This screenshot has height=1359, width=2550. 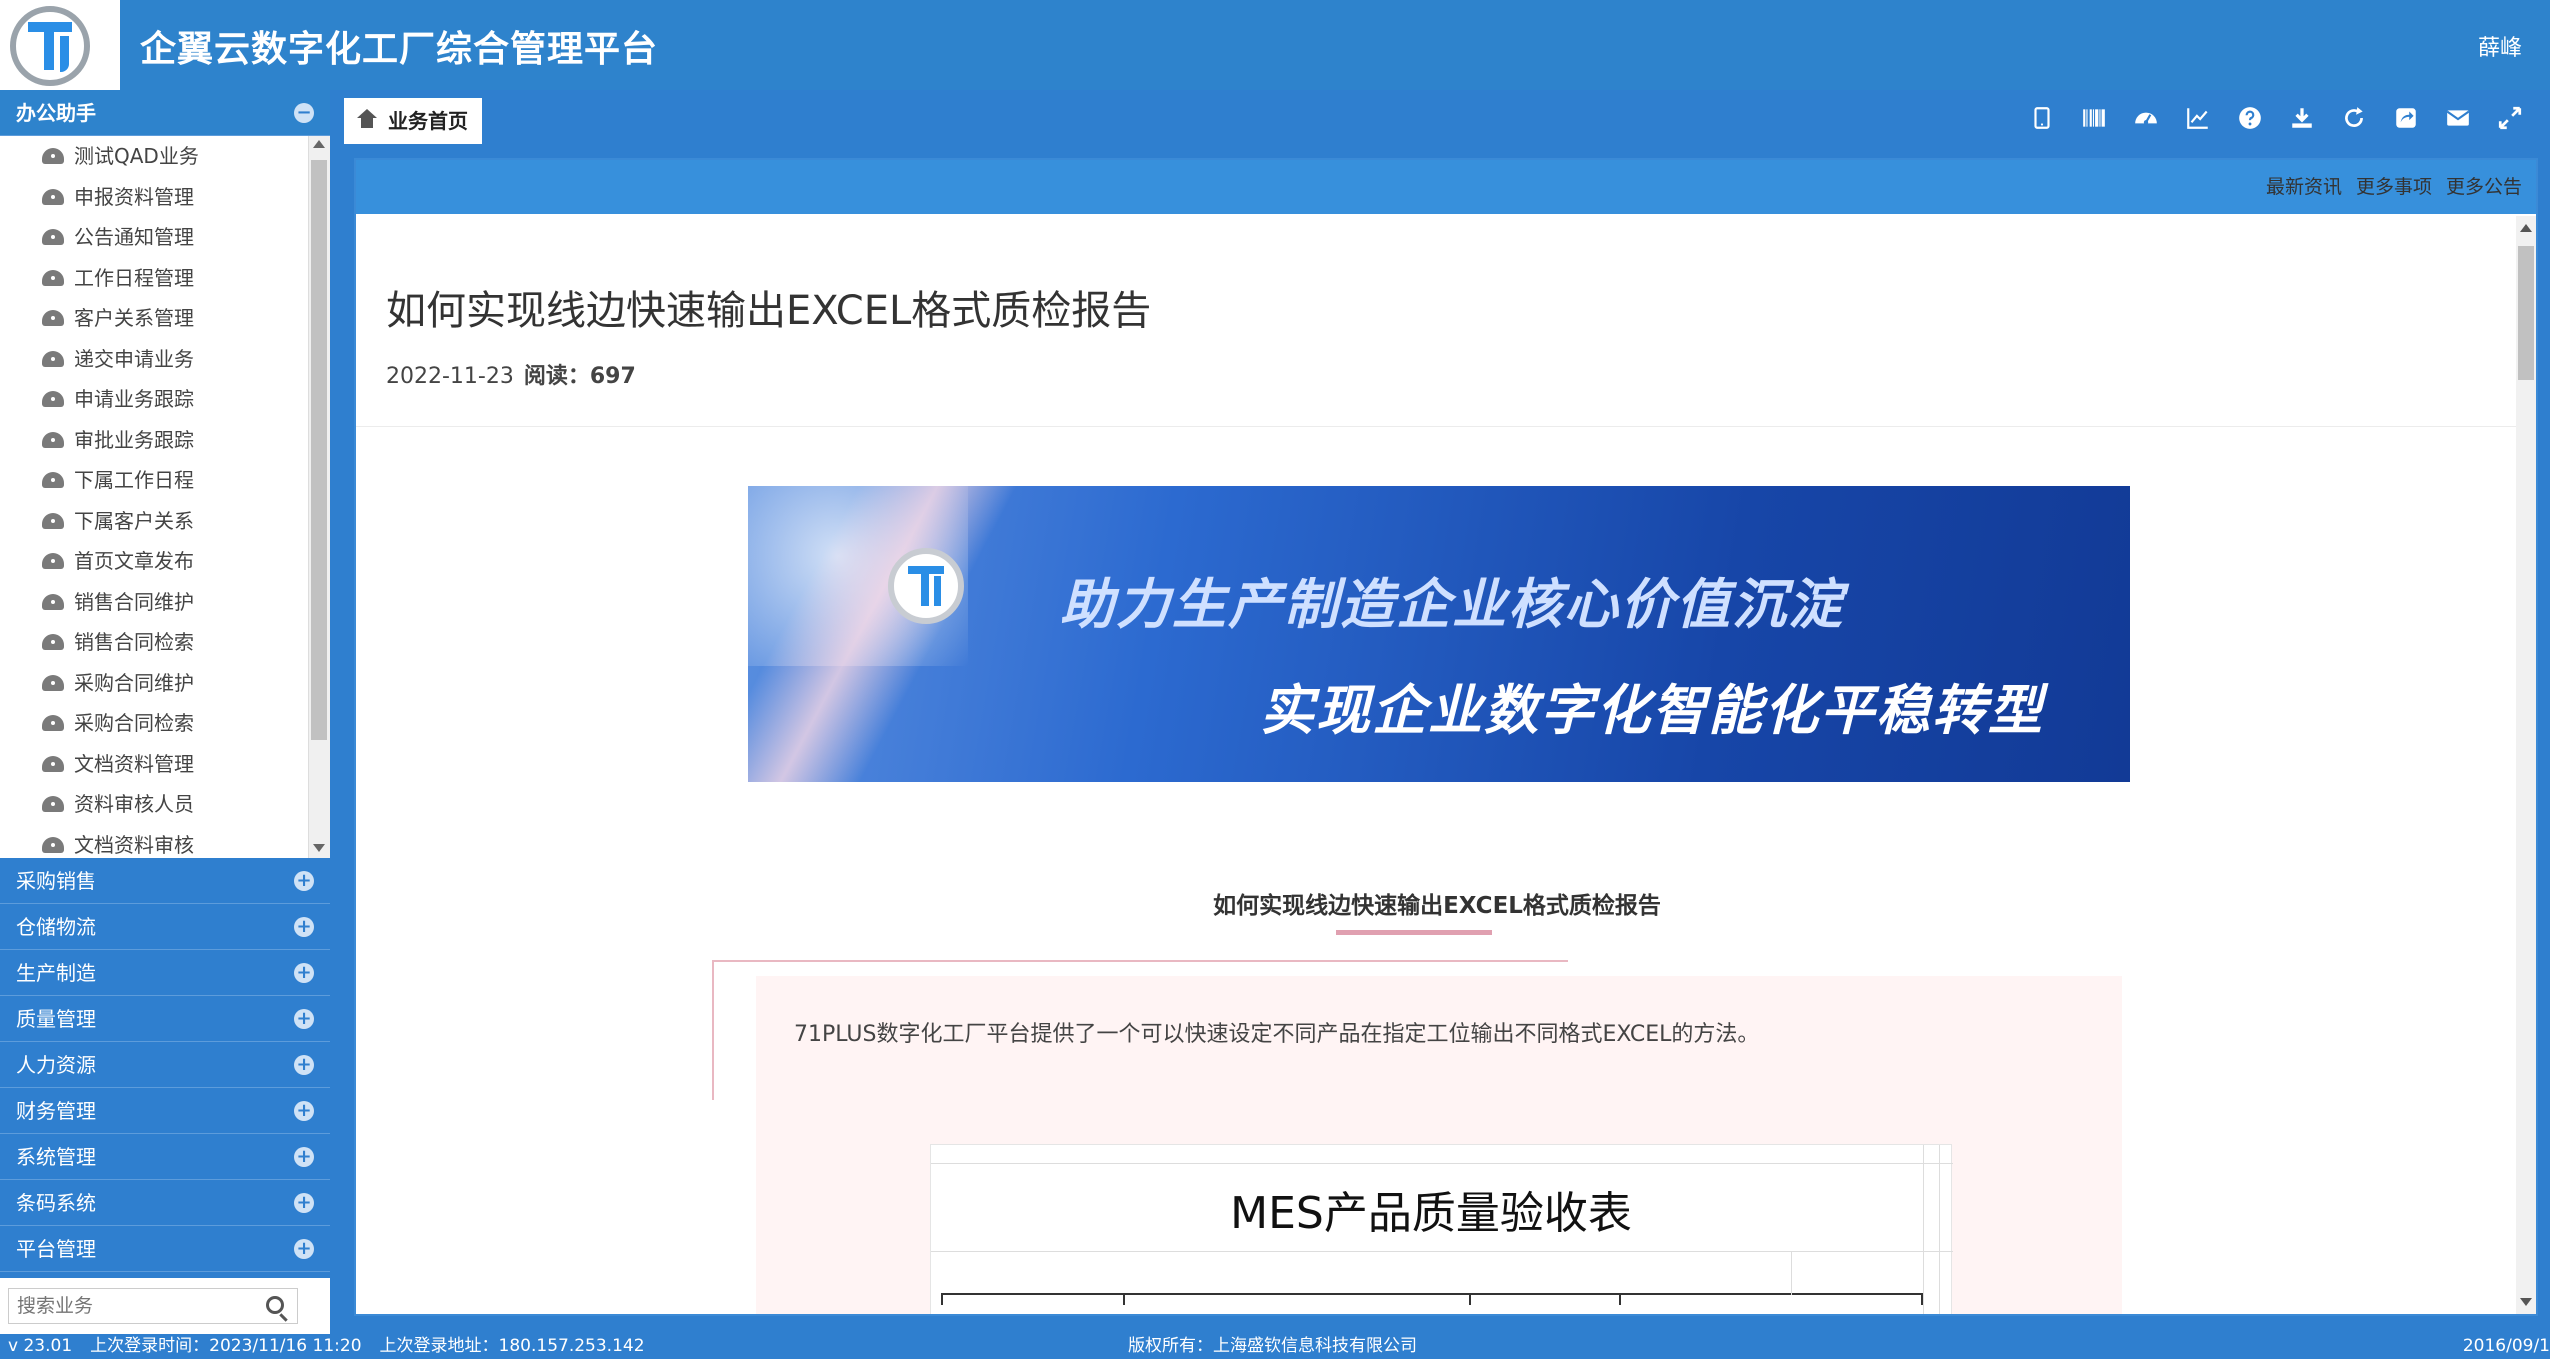 What do you see at coordinates (2510, 118) in the screenshot?
I see `fullscreen-icon` at bounding box center [2510, 118].